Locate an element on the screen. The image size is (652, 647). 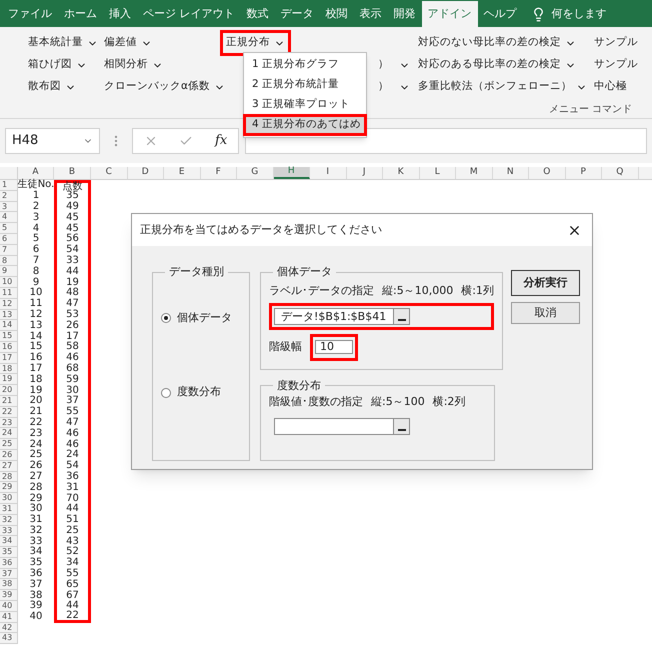
row-header: 10 is located at coordinates (9, 282).